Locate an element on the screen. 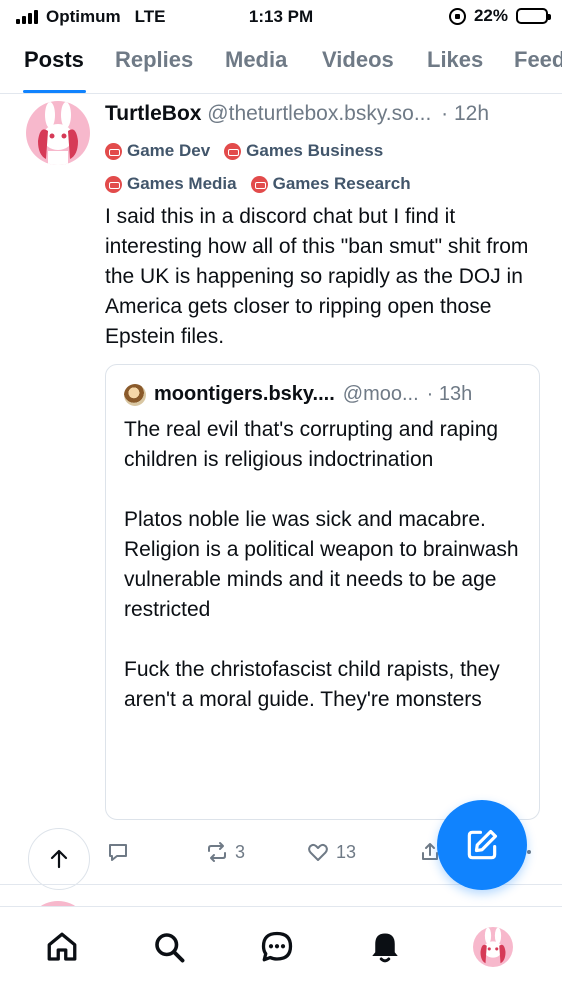  home-icon is located at coordinates (62, 946).